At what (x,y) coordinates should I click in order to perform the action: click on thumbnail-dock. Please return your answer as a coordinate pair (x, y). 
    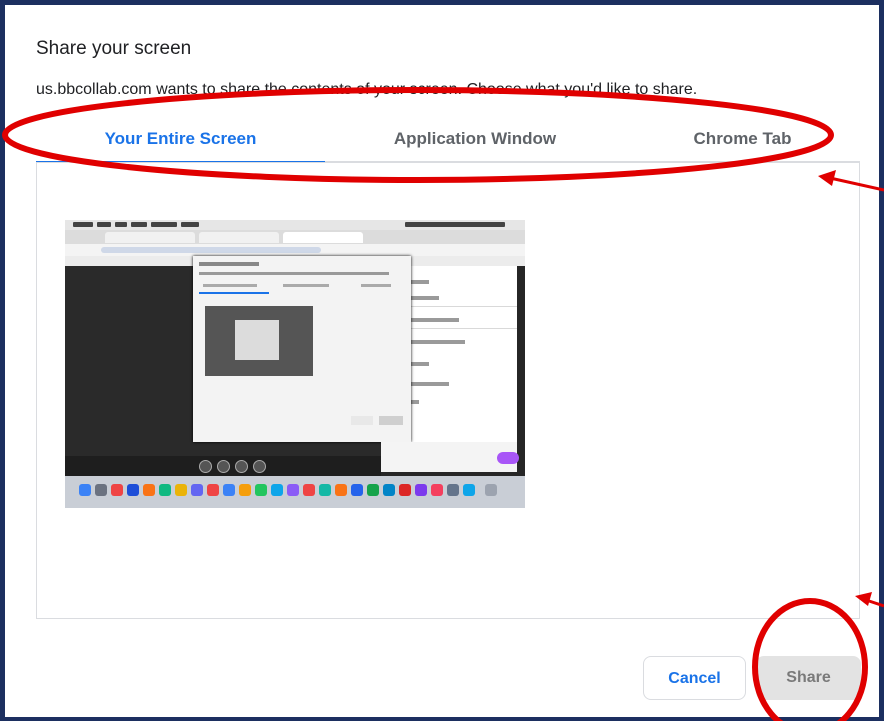
    Looking at the image, I should click on (295, 492).